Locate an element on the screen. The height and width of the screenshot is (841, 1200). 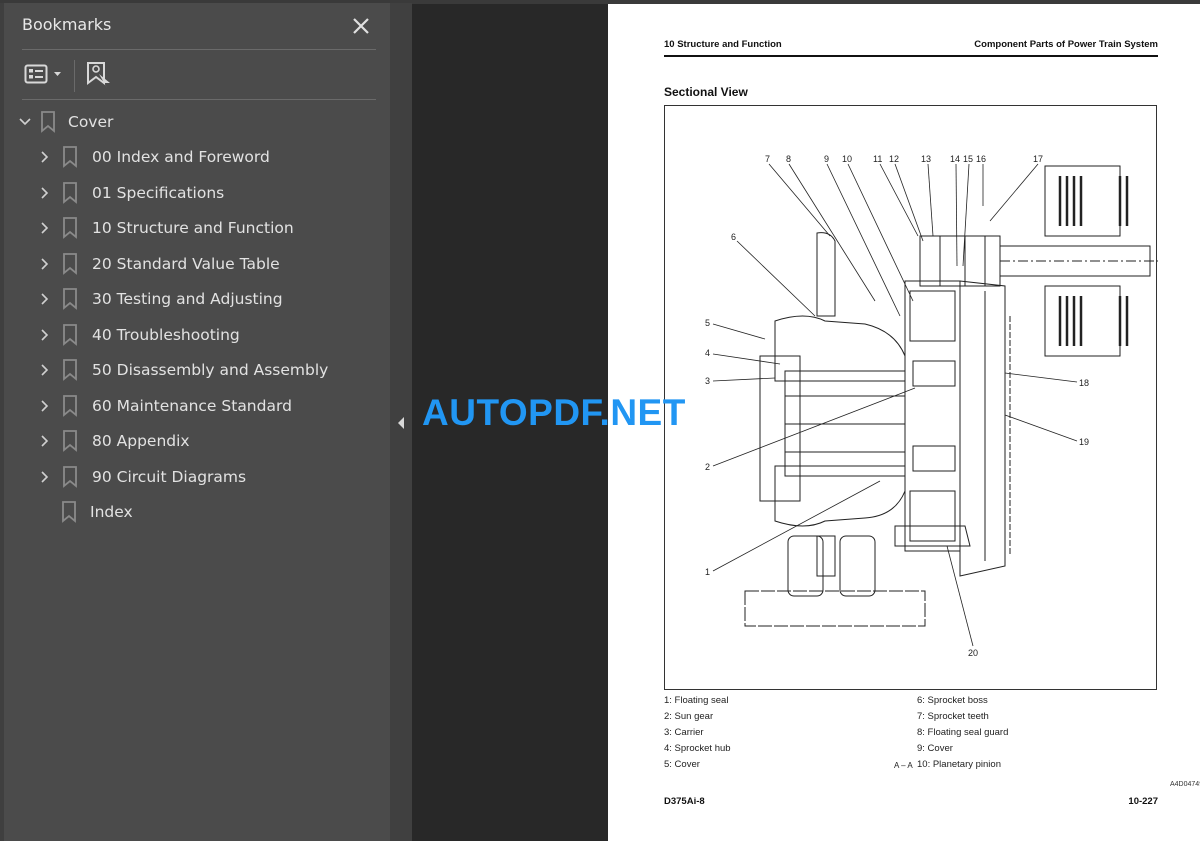
callout-15: 15 is located at coordinates (968, 159).